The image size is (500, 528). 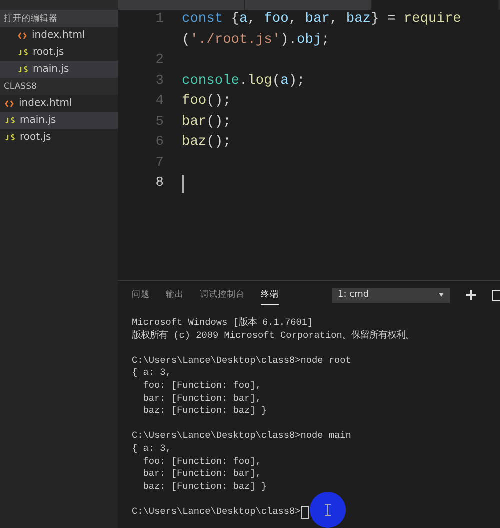 I want to click on line-number: 6, so click(x=159, y=143).